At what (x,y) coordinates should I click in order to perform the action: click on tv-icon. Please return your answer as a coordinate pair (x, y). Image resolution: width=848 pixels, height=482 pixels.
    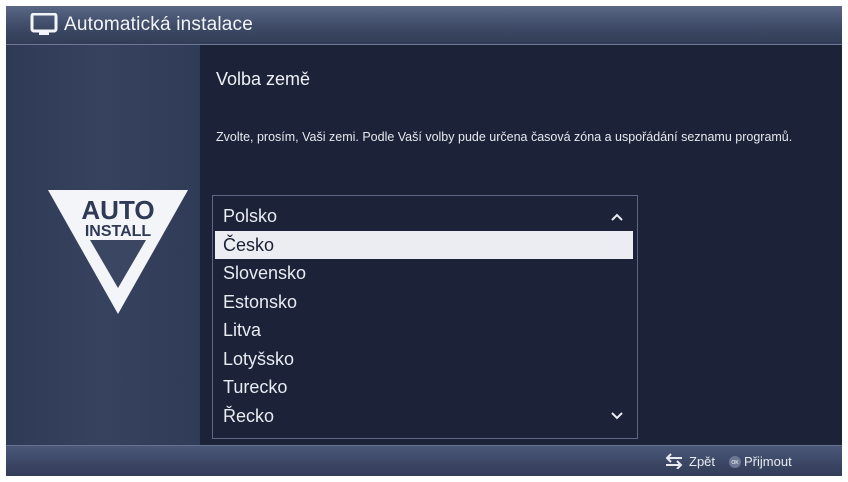
    Looking at the image, I should click on (44, 24).